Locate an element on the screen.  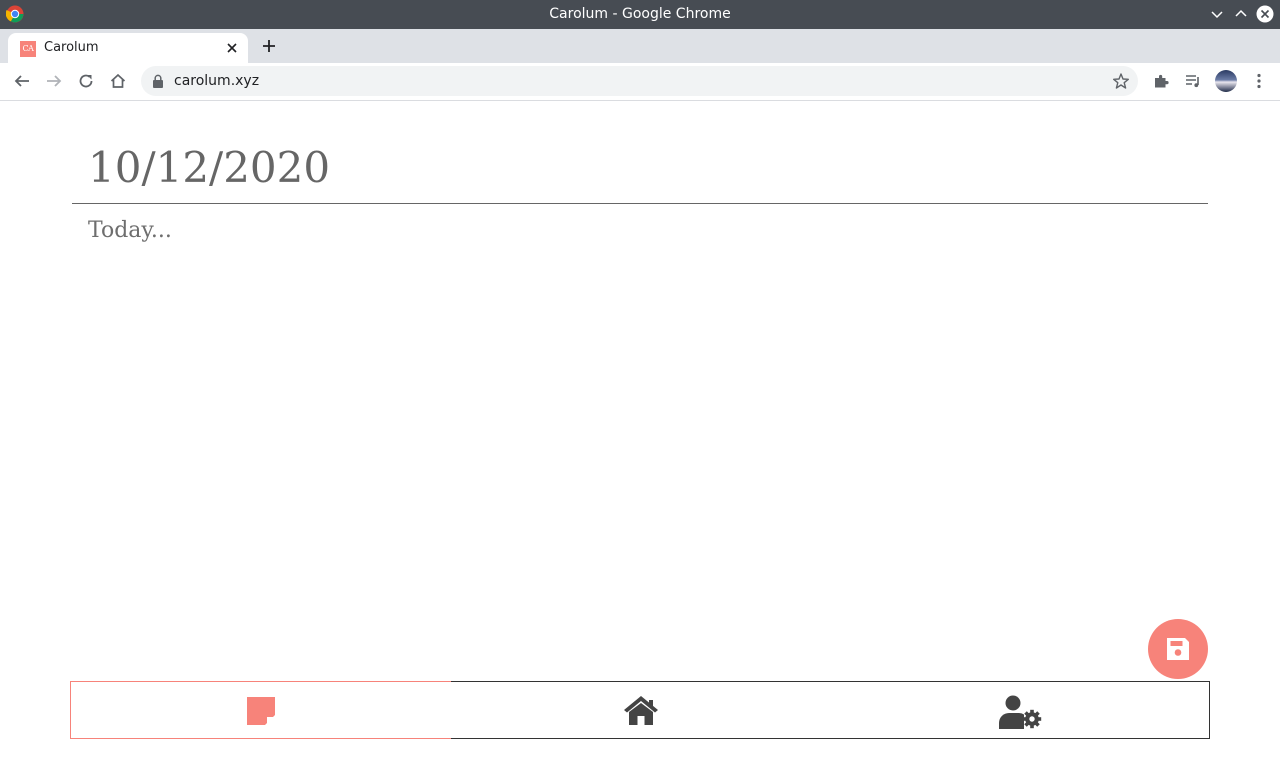
reload-icon is located at coordinates (86, 81).